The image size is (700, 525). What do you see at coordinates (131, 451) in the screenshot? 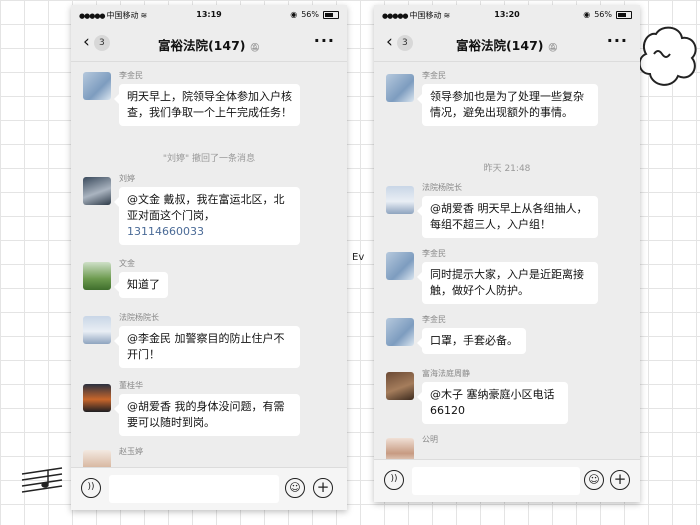
I see `sender-name: 赵玉婷` at bounding box center [131, 451].